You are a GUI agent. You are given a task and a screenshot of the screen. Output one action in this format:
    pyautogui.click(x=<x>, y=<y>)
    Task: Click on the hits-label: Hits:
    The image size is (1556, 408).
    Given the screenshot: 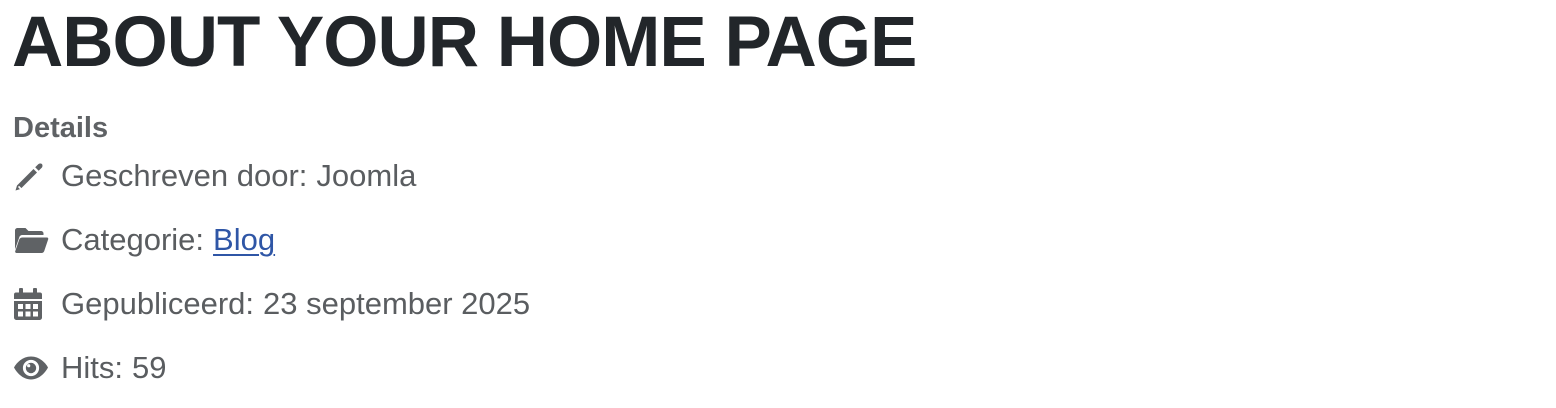 What is the action you would take?
    pyautogui.click(x=92, y=367)
    